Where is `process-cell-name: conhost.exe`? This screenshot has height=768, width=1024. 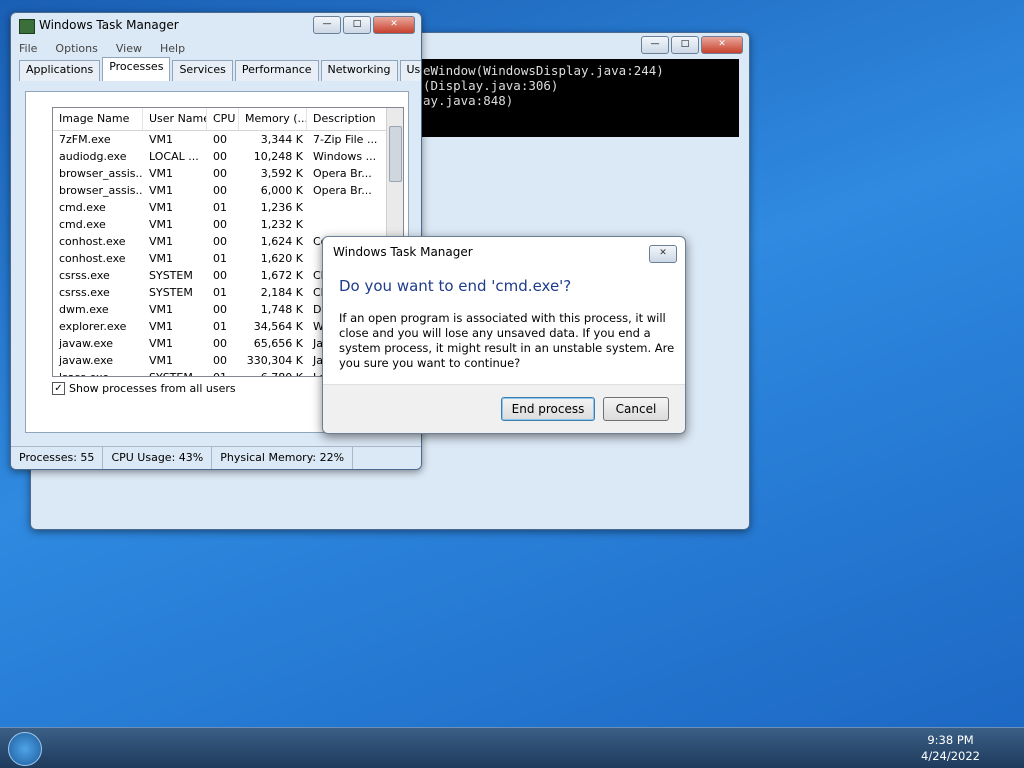 process-cell-name: conhost.exe is located at coordinates (92, 258).